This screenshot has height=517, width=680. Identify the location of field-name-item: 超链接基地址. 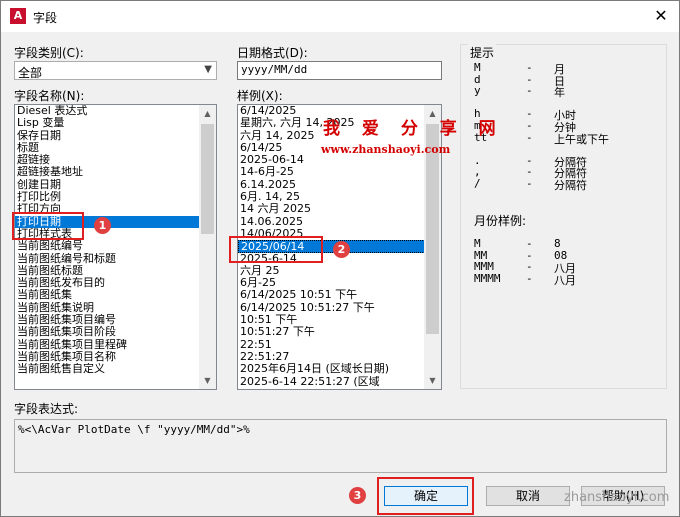
(115, 172).